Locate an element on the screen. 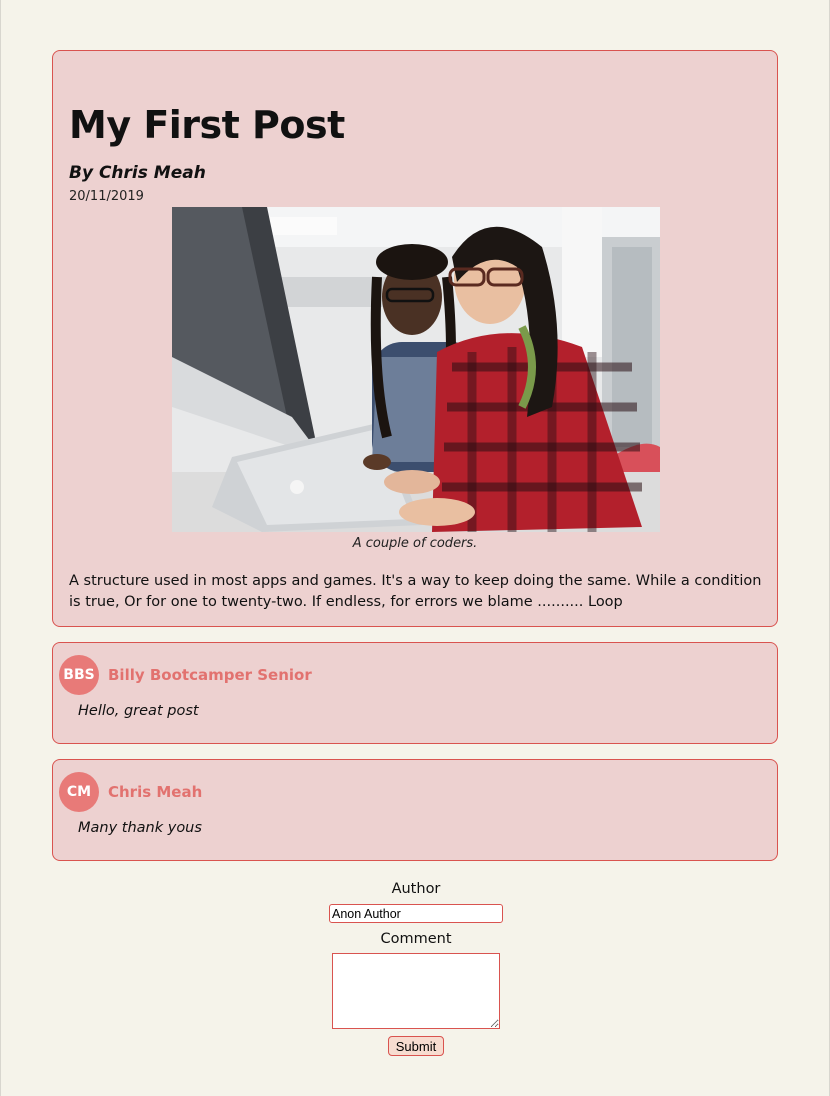  post-author: By Chris Meah is located at coordinates (137, 173).